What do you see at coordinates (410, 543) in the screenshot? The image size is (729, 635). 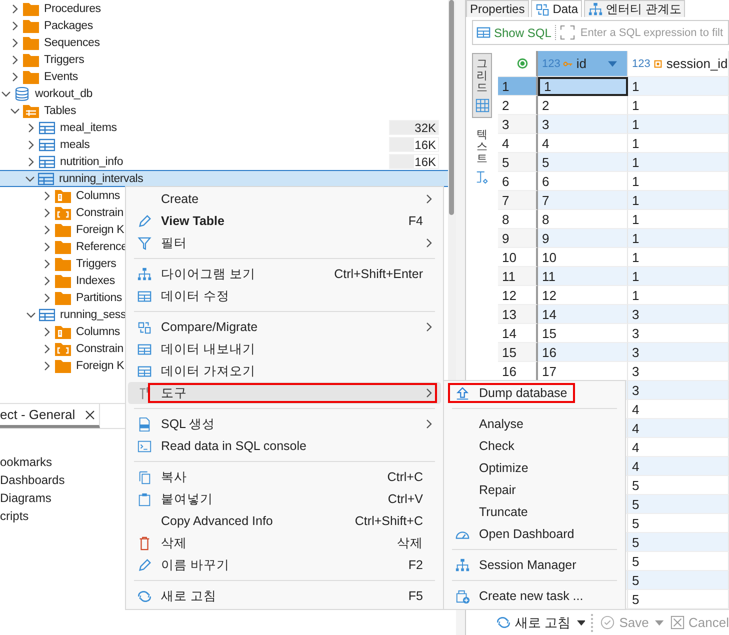 I see `shortcut-label: 삭제` at bounding box center [410, 543].